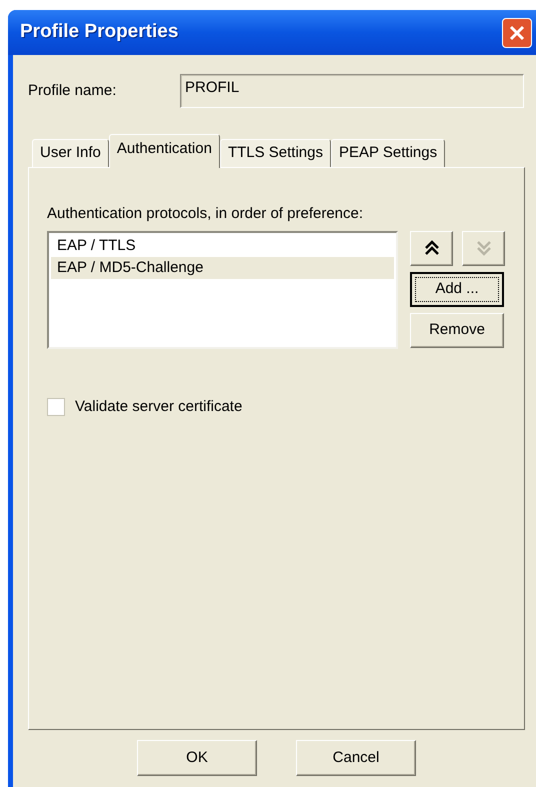 Image resolution: width=536 pixels, height=787 pixels. Describe the element at coordinates (56, 407) in the screenshot. I see `checkbox` at that location.